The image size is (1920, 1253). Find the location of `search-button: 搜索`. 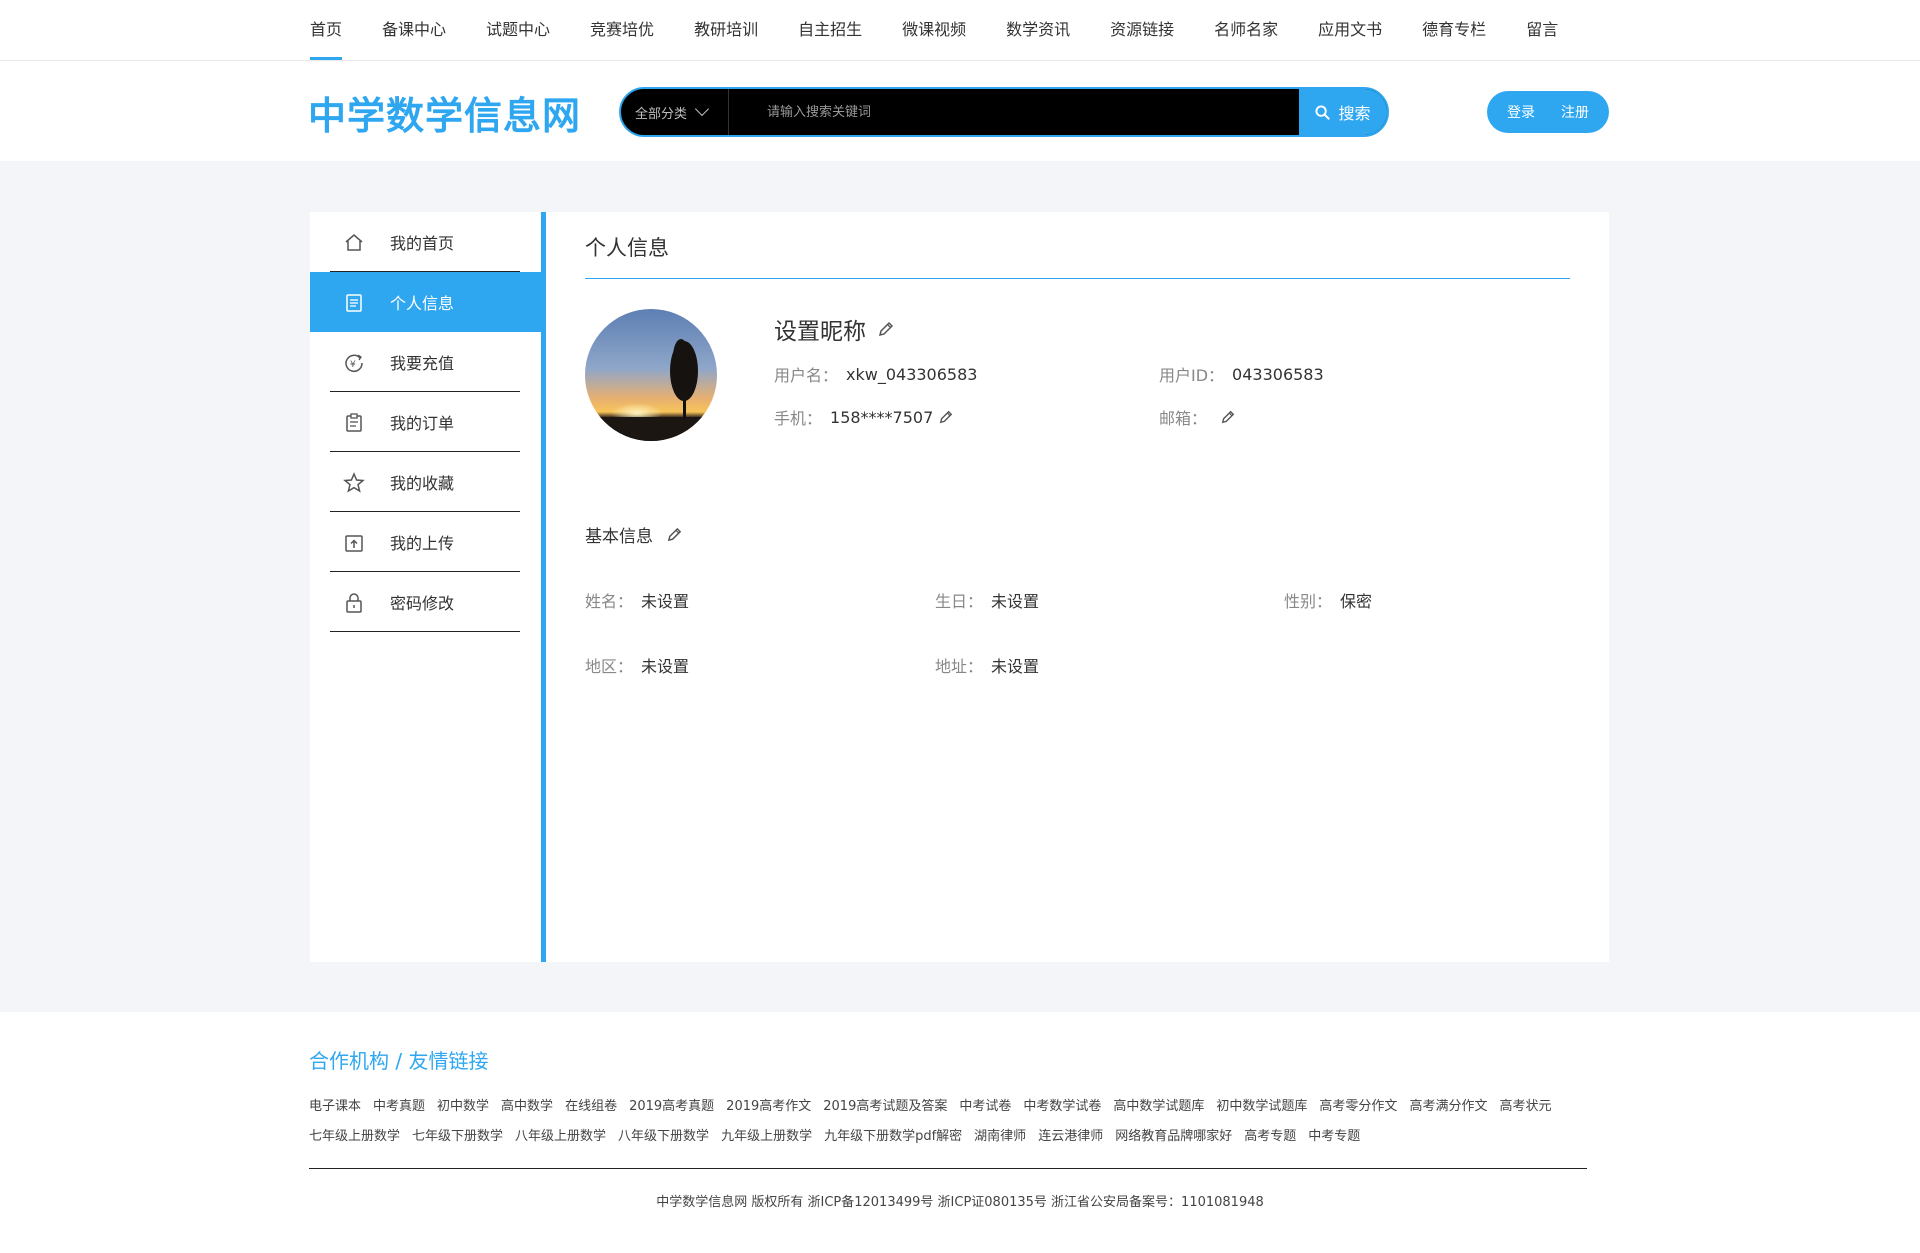

search-button: 搜索 is located at coordinates (1343, 112).